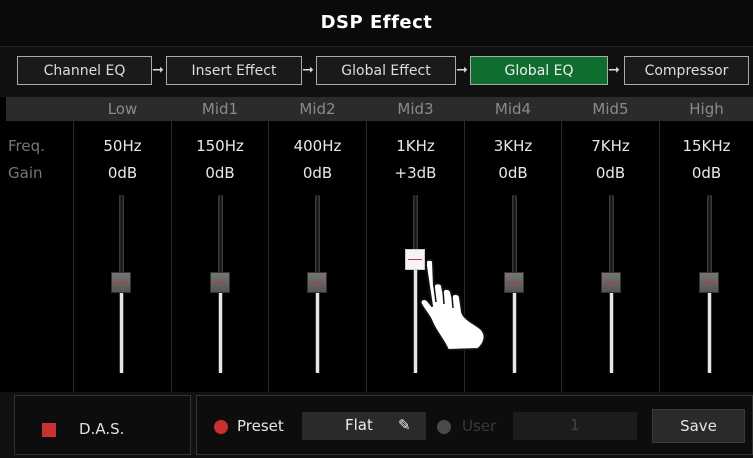 The image size is (753, 458). I want to click on preset-label: Preset, so click(260, 426).